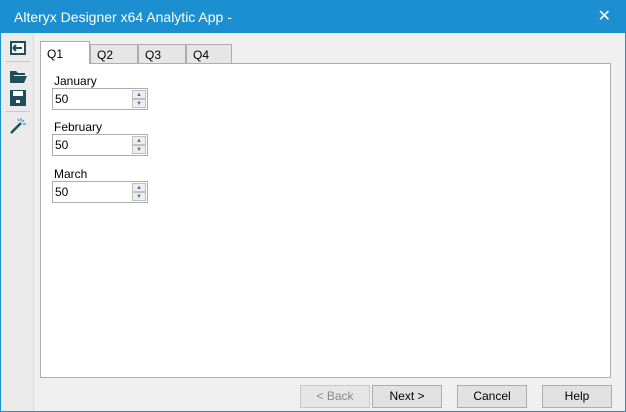 The height and width of the screenshot is (412, 626). I want to click on sidebar, so click(17, 222).